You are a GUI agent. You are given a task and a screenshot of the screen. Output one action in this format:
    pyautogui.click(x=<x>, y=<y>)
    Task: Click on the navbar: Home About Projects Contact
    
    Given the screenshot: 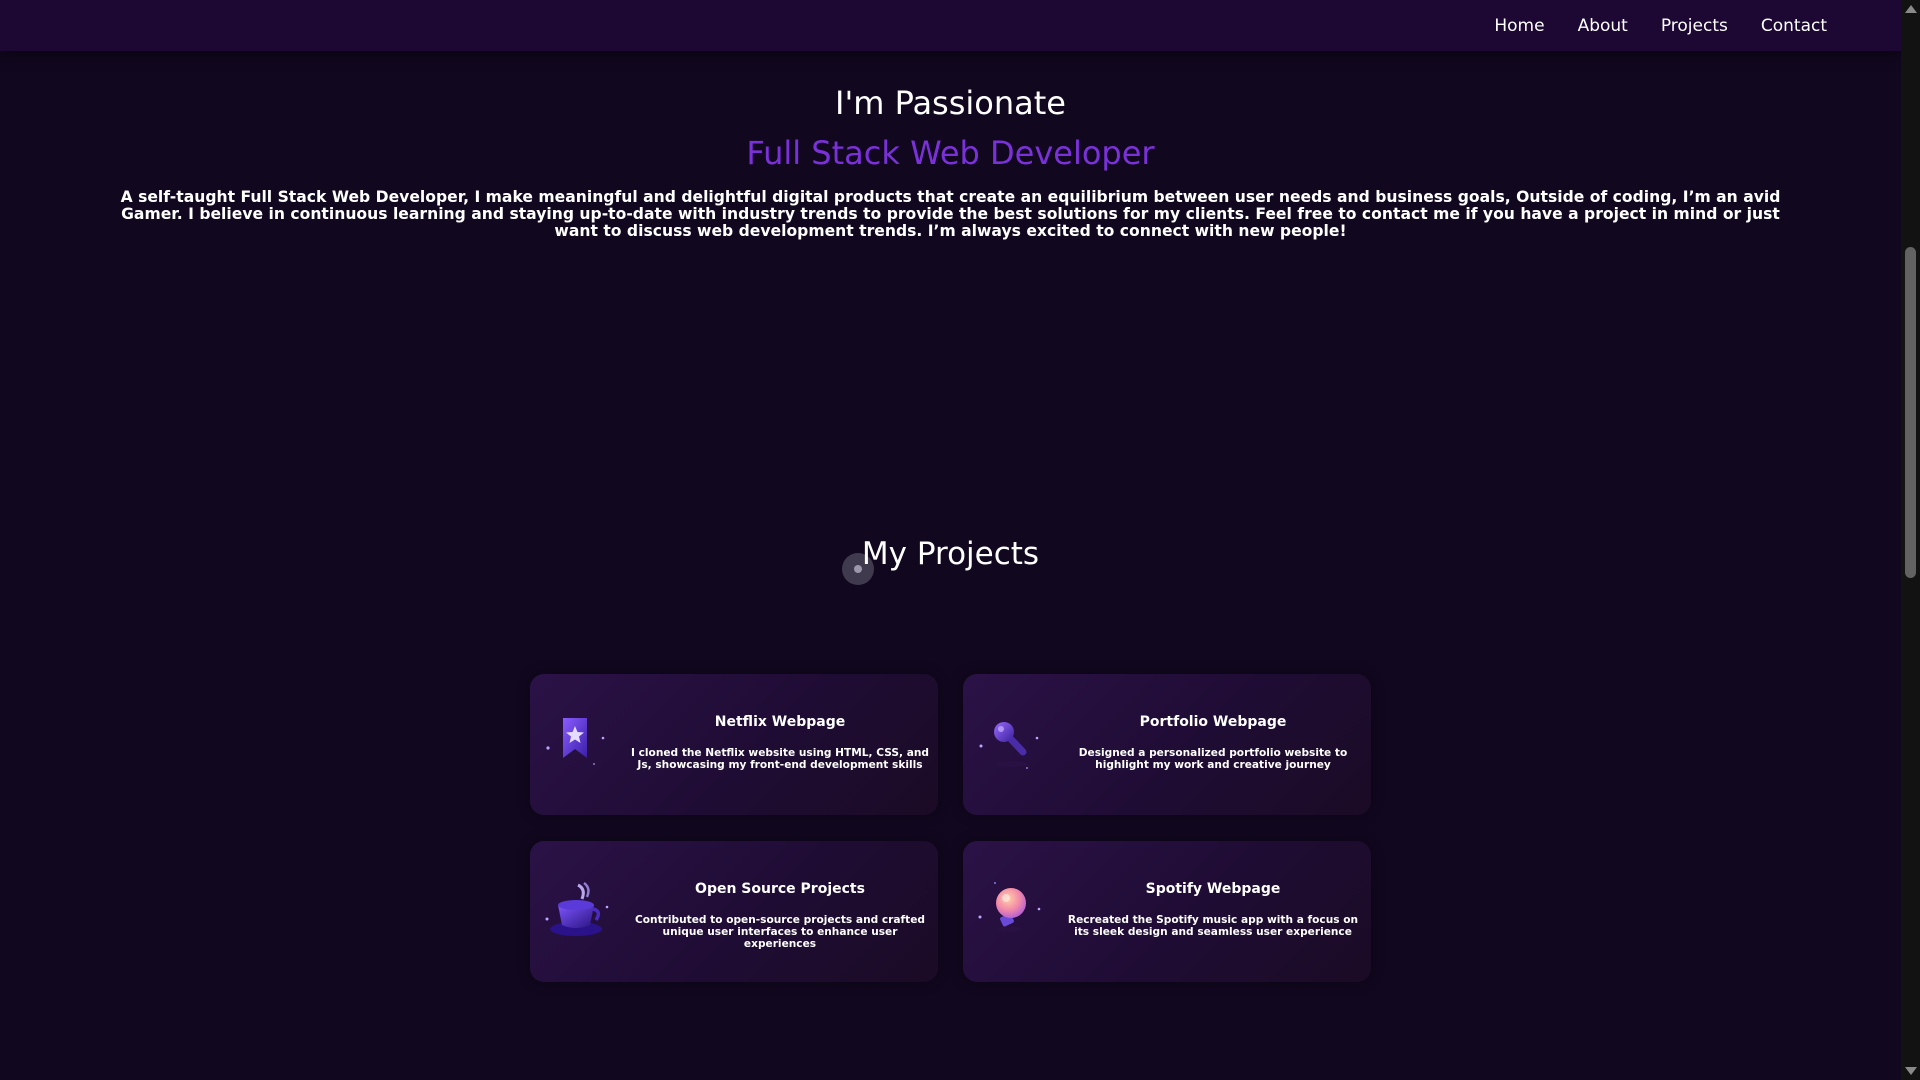 What is the action you would take?
    pyautogui.click(x=950, y=25)
    